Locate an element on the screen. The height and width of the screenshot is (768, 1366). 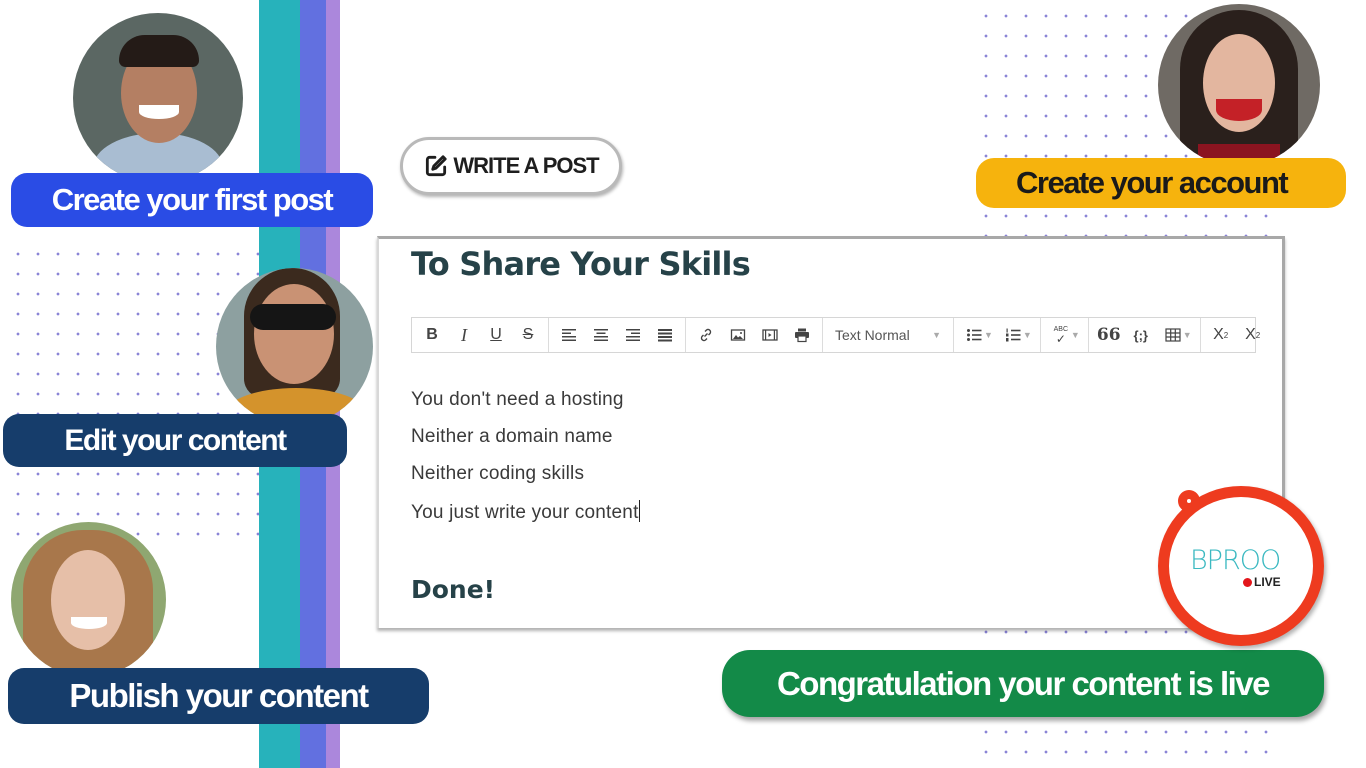
avatar-woman-smiling is located at coordinates (88, 599).